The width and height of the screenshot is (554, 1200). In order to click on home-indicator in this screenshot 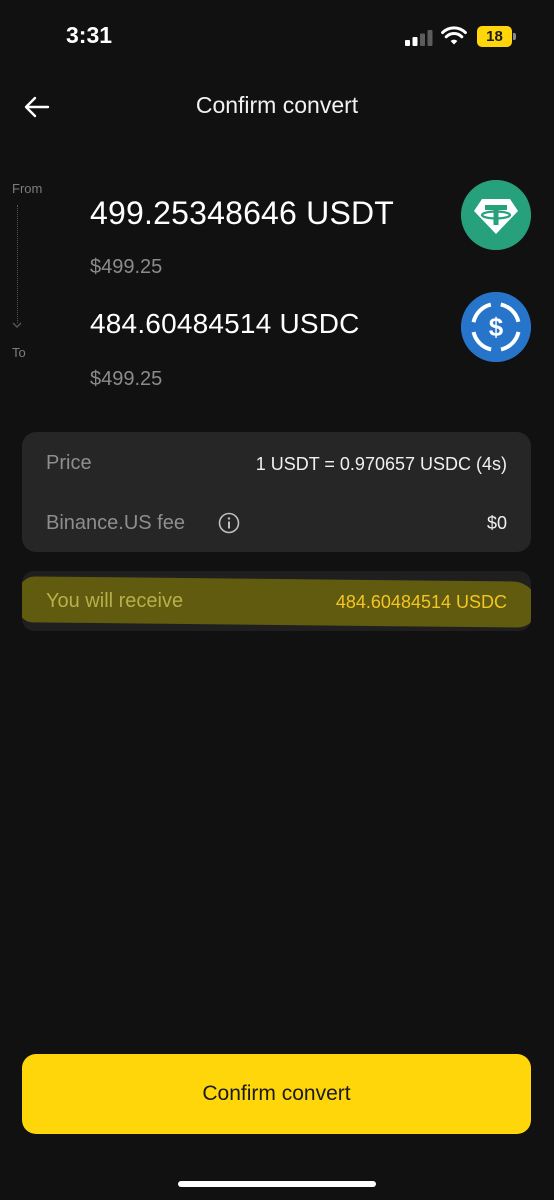, I will do `click(277, 1184)`.